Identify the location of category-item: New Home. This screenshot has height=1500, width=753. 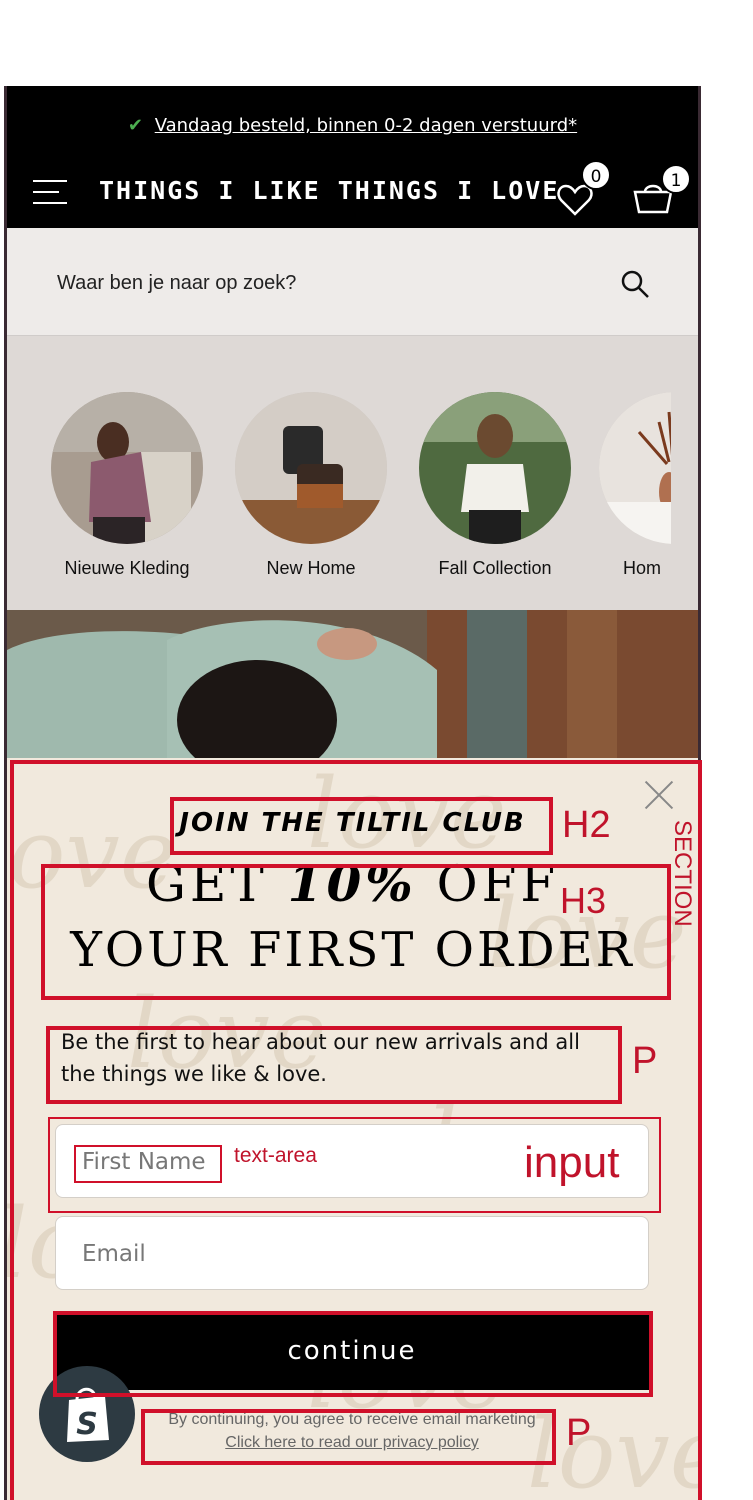
(311, 485).